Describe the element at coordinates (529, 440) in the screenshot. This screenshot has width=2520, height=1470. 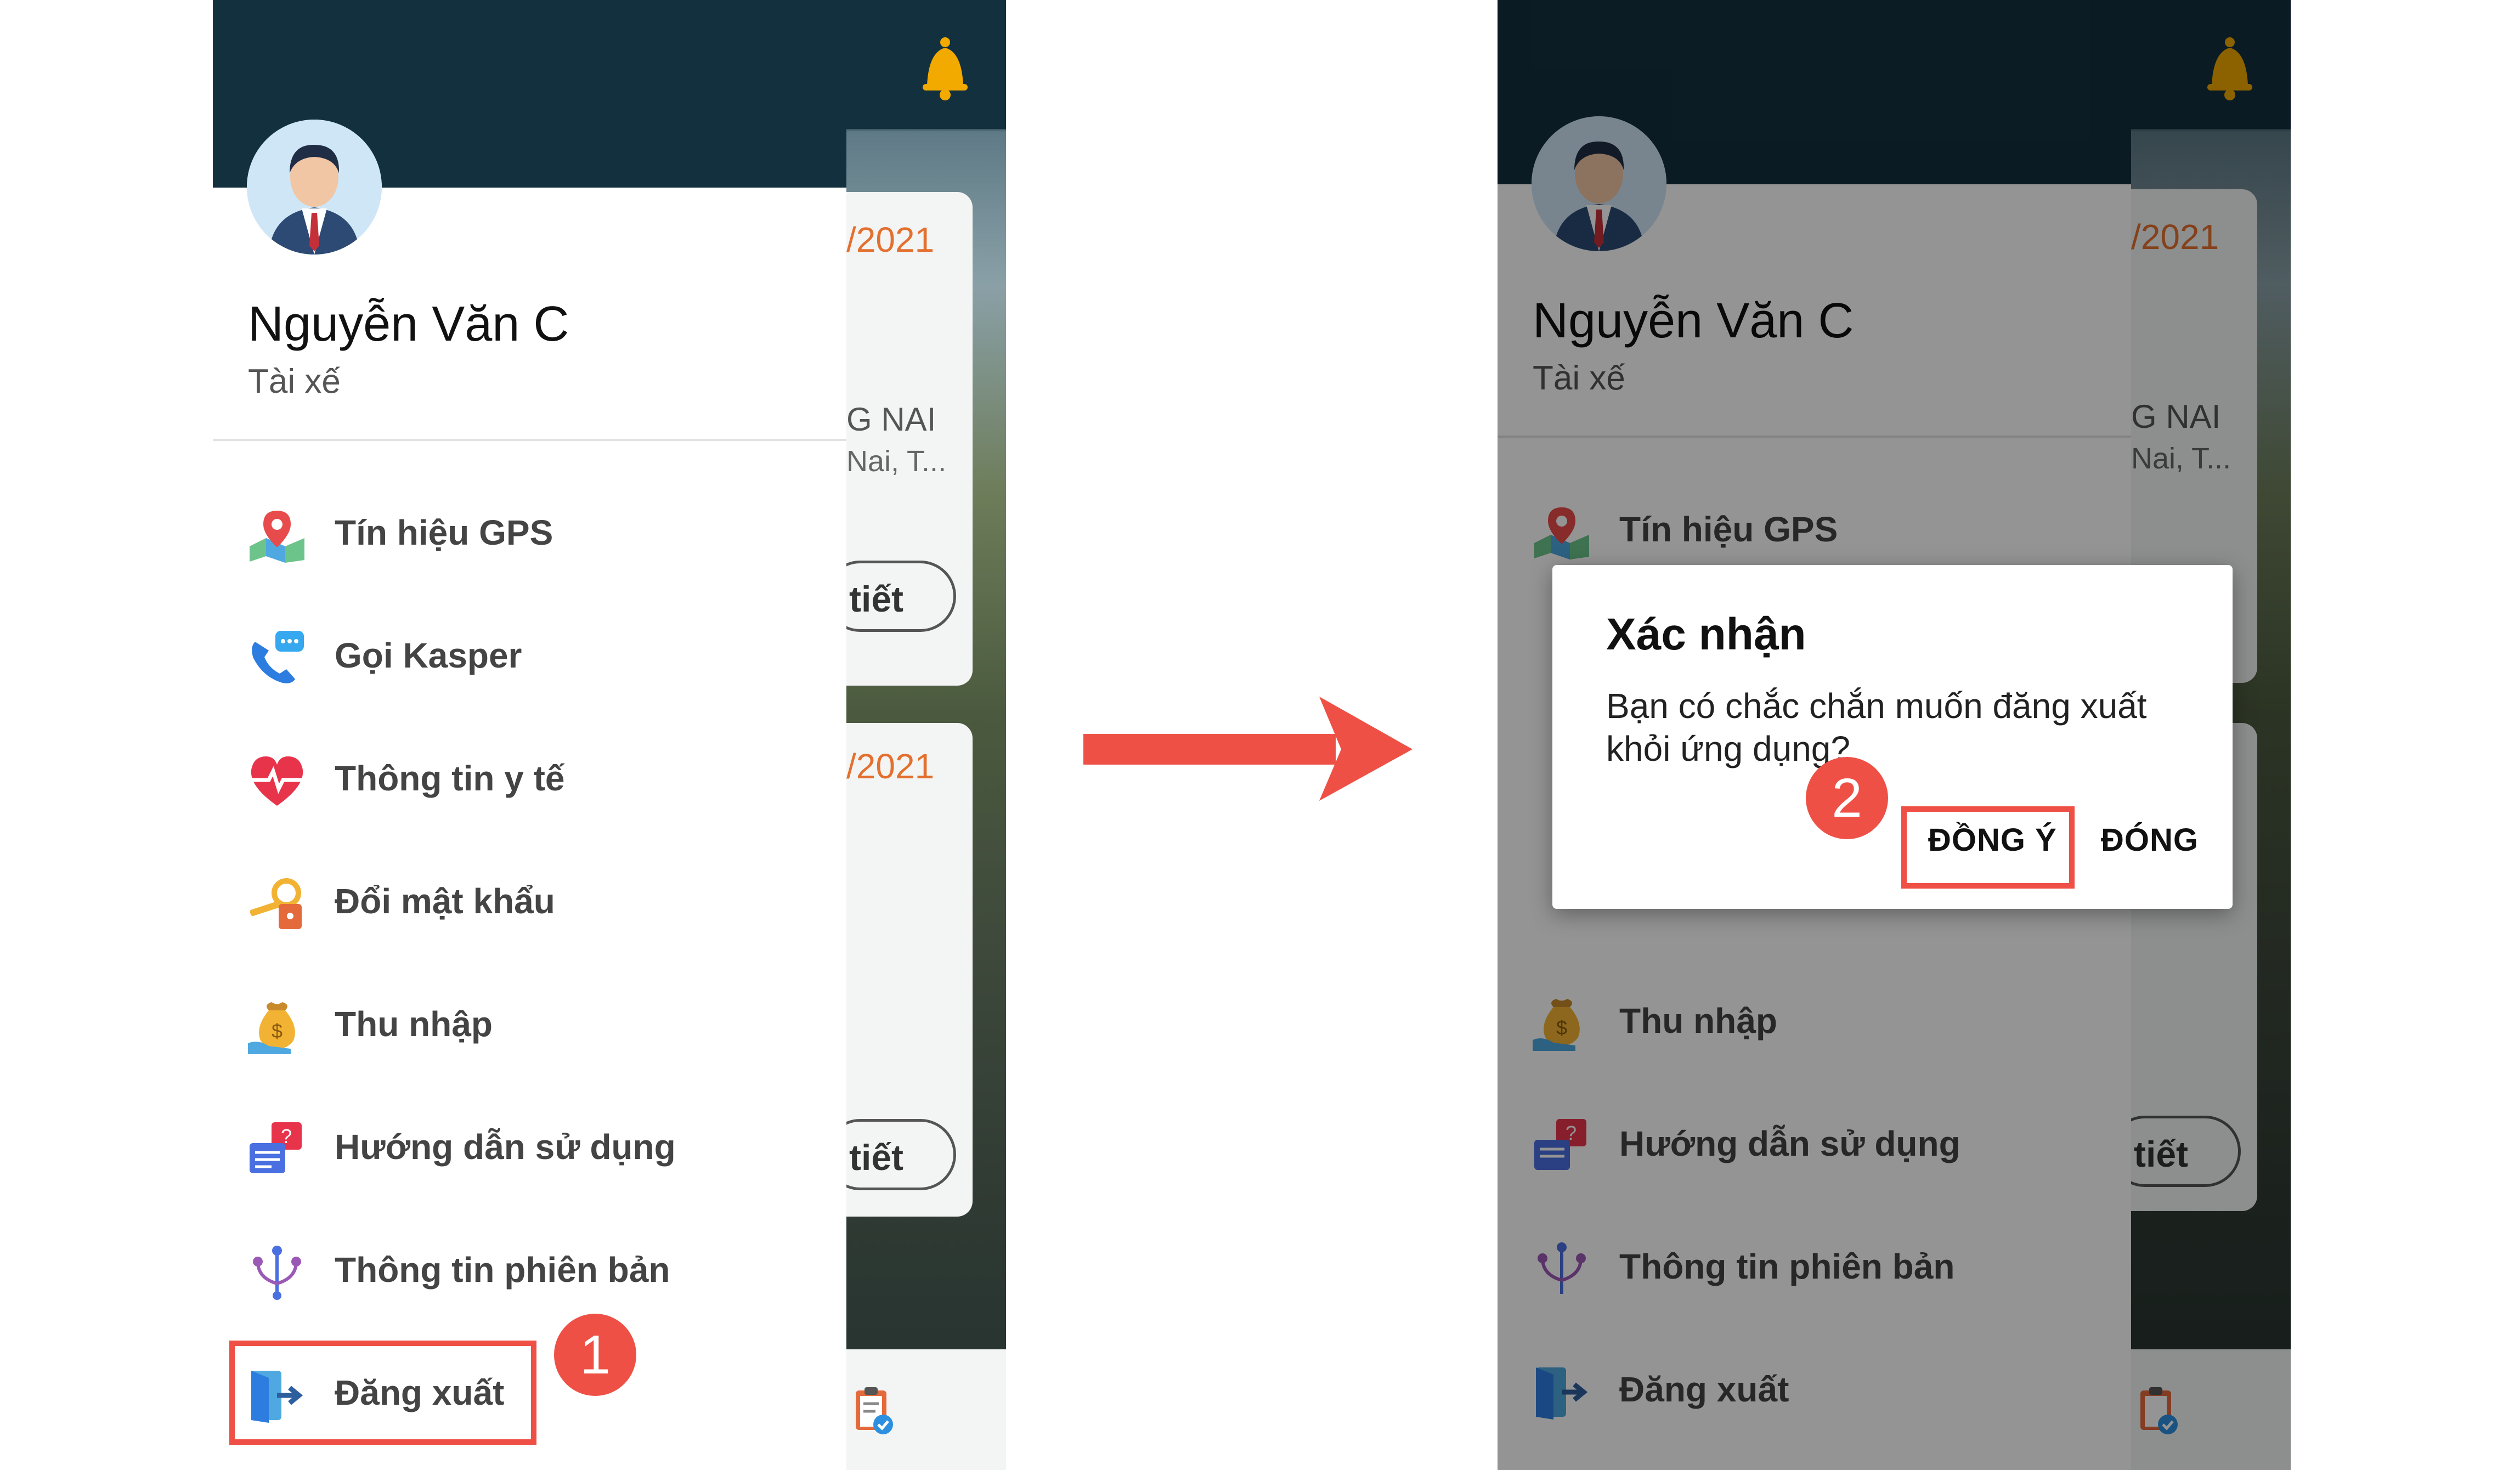
I see `divider` at that location.